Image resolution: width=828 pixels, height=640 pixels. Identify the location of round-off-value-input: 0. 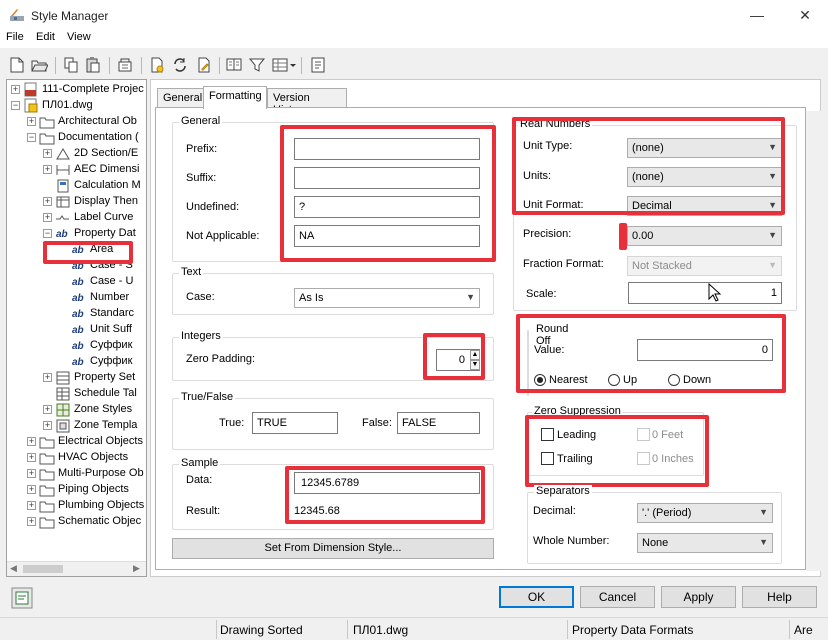
(705, 350).